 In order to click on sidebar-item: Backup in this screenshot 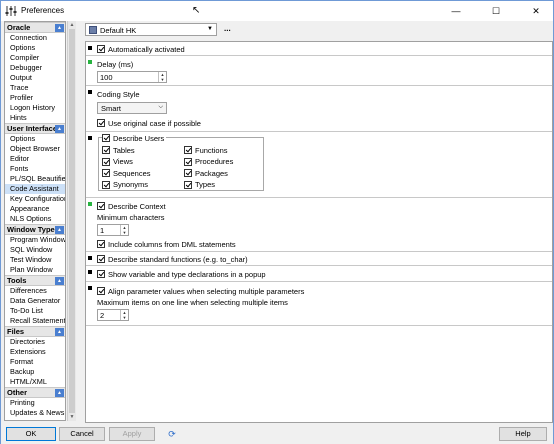, I will do `click(35, 372)`.